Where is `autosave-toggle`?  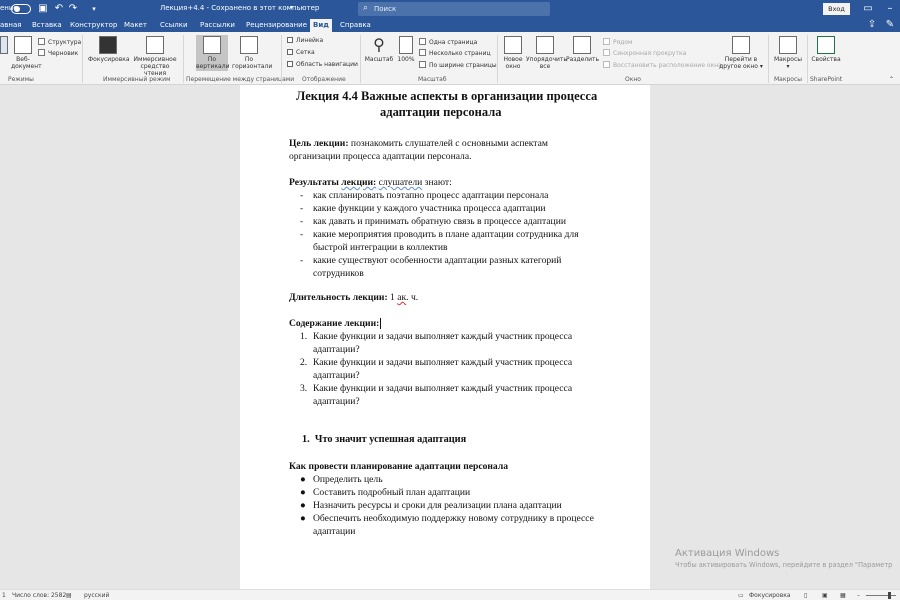
autosave-toggle is located at coordinates (21, 9).